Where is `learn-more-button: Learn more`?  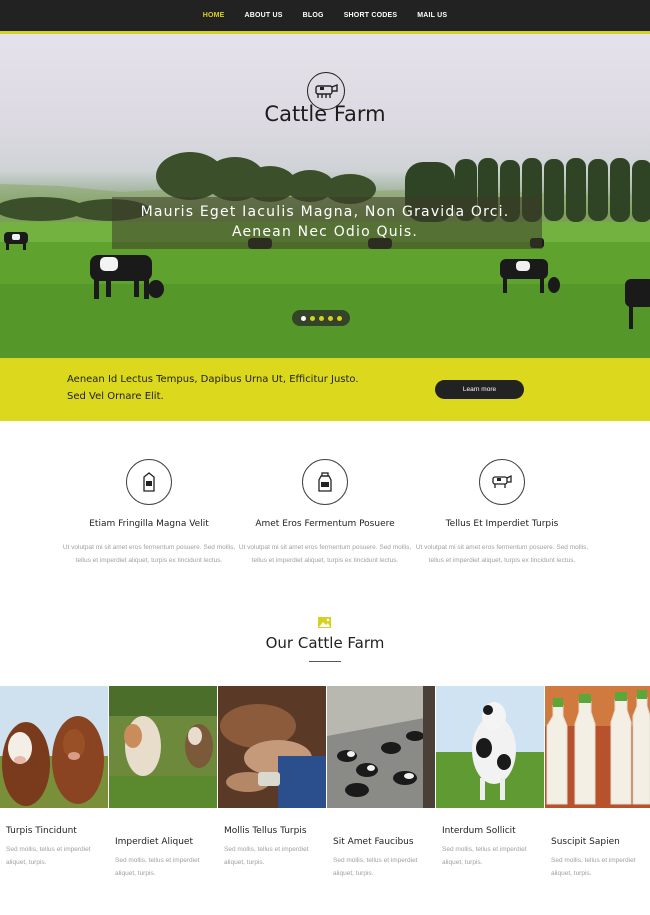
learn-more-button: Learn more is located at coordinates (479, 389).